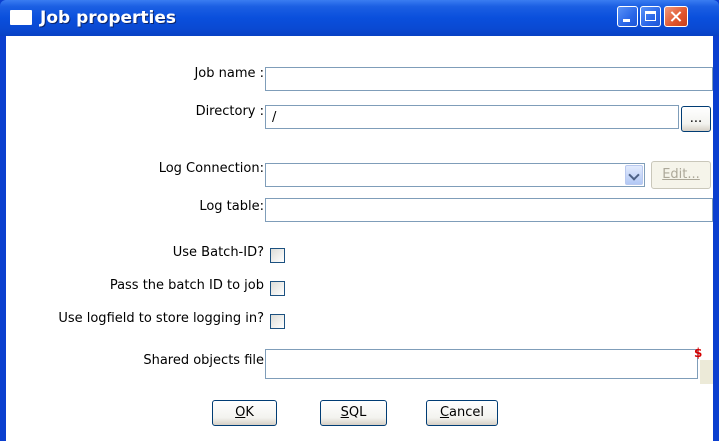  What do you see at coordinates (489, 210) in the screenshot?
I see `log-table-input` at bounding box center [489, 210].